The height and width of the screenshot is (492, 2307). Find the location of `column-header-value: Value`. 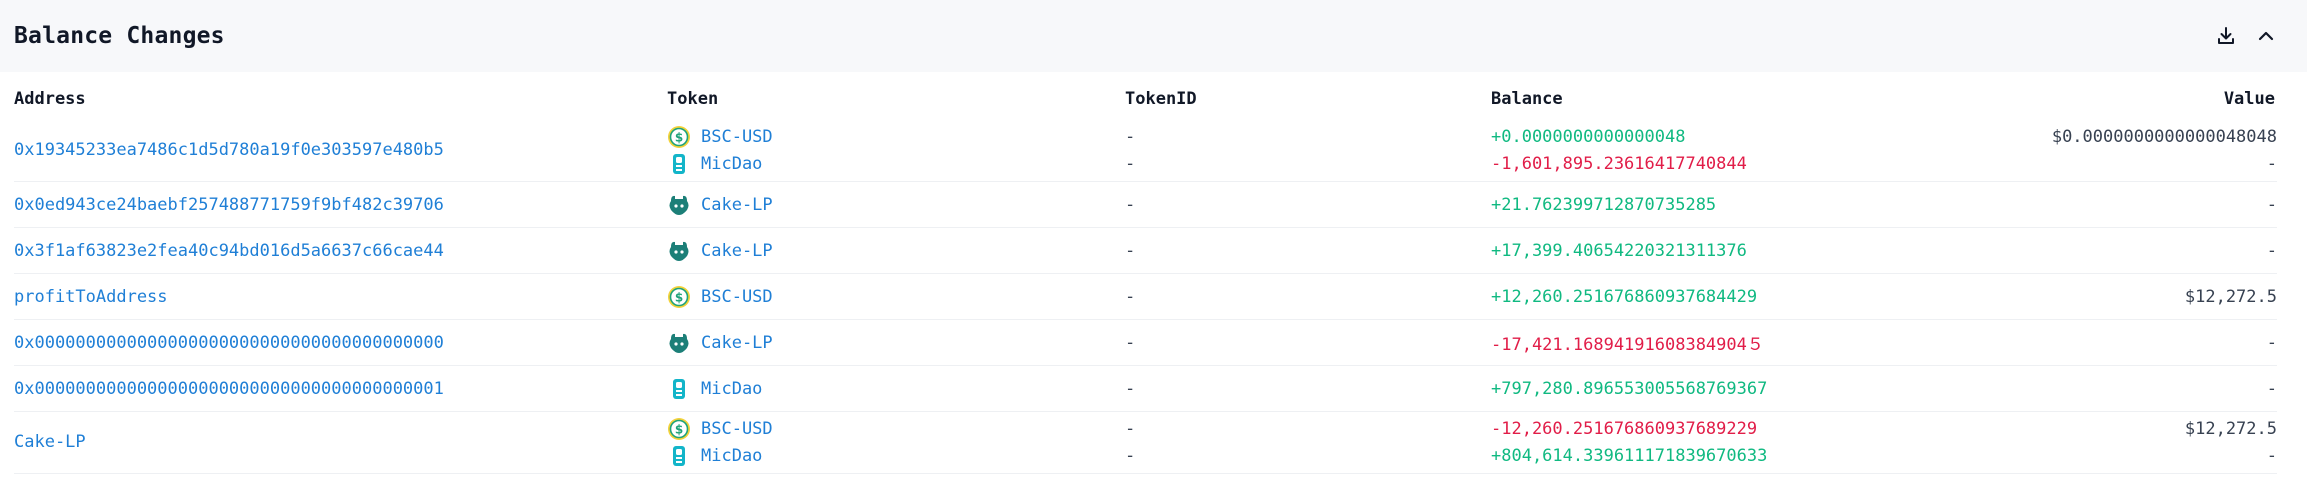

column-header-value: Value is located at coordinates (2249, 99).